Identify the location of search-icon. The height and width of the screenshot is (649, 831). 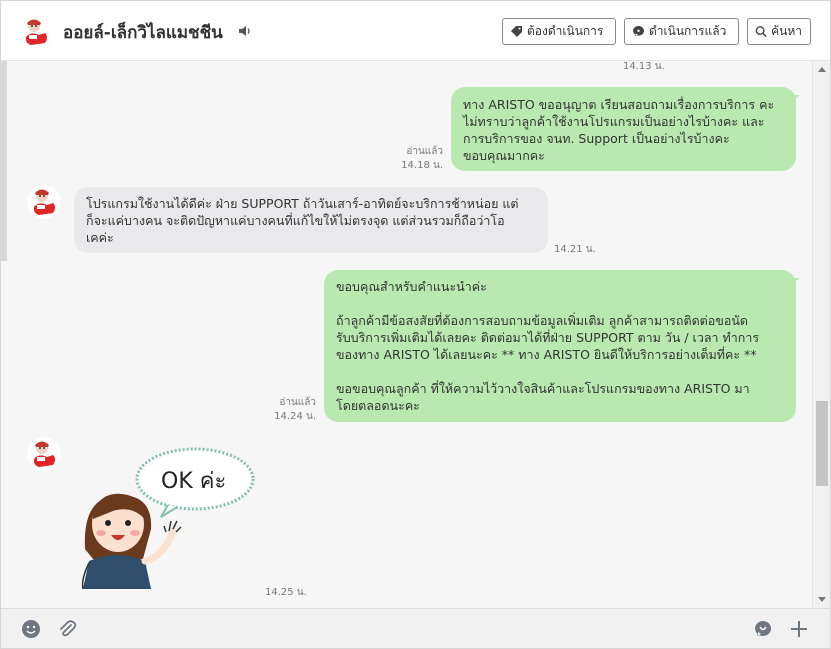
(761, 32).